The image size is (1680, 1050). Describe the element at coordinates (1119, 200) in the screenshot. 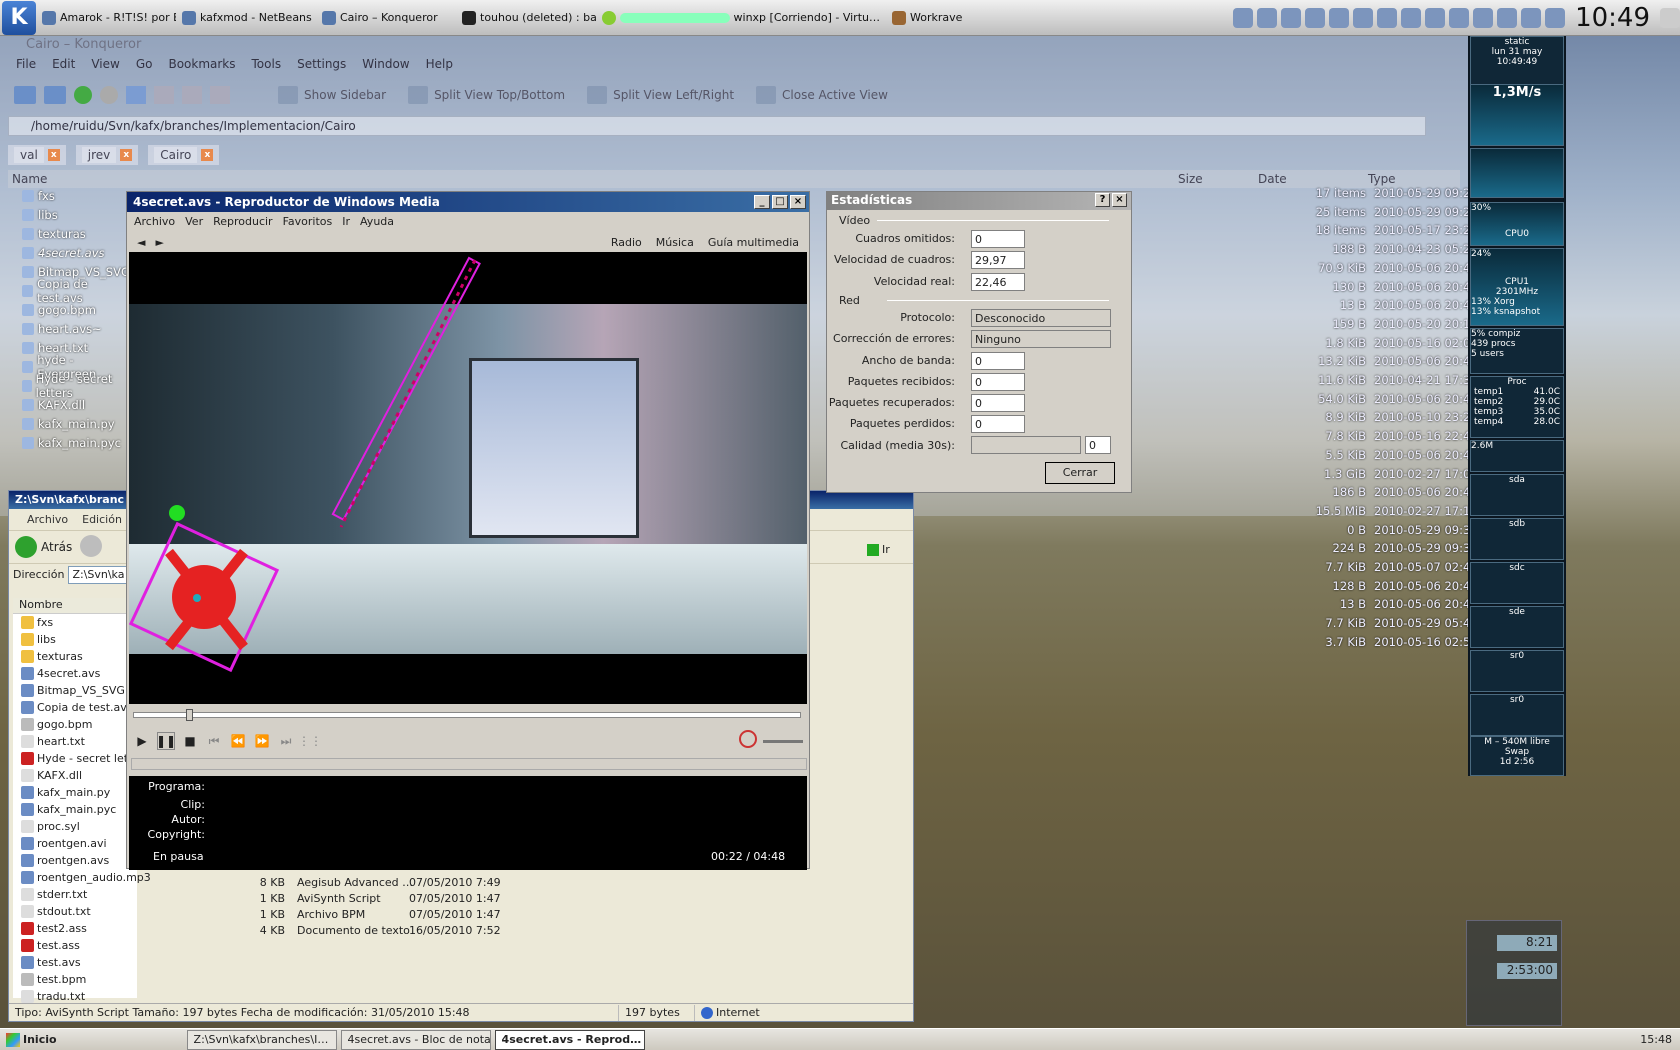

I see `close-button: ×` at that location.